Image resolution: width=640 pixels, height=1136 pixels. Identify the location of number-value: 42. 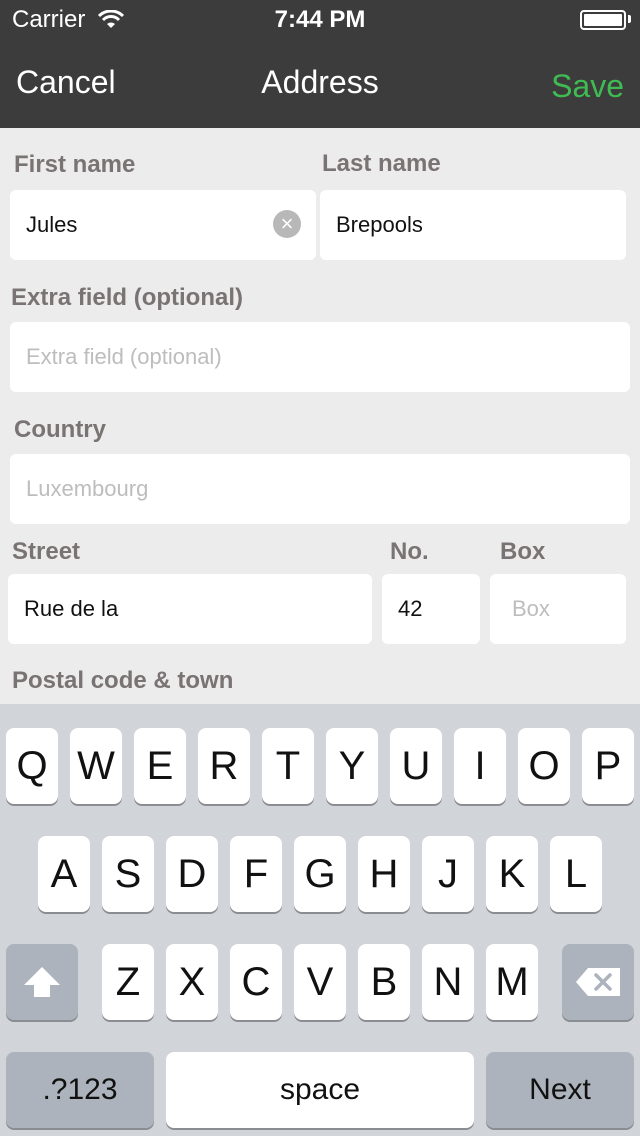
(410, 608).